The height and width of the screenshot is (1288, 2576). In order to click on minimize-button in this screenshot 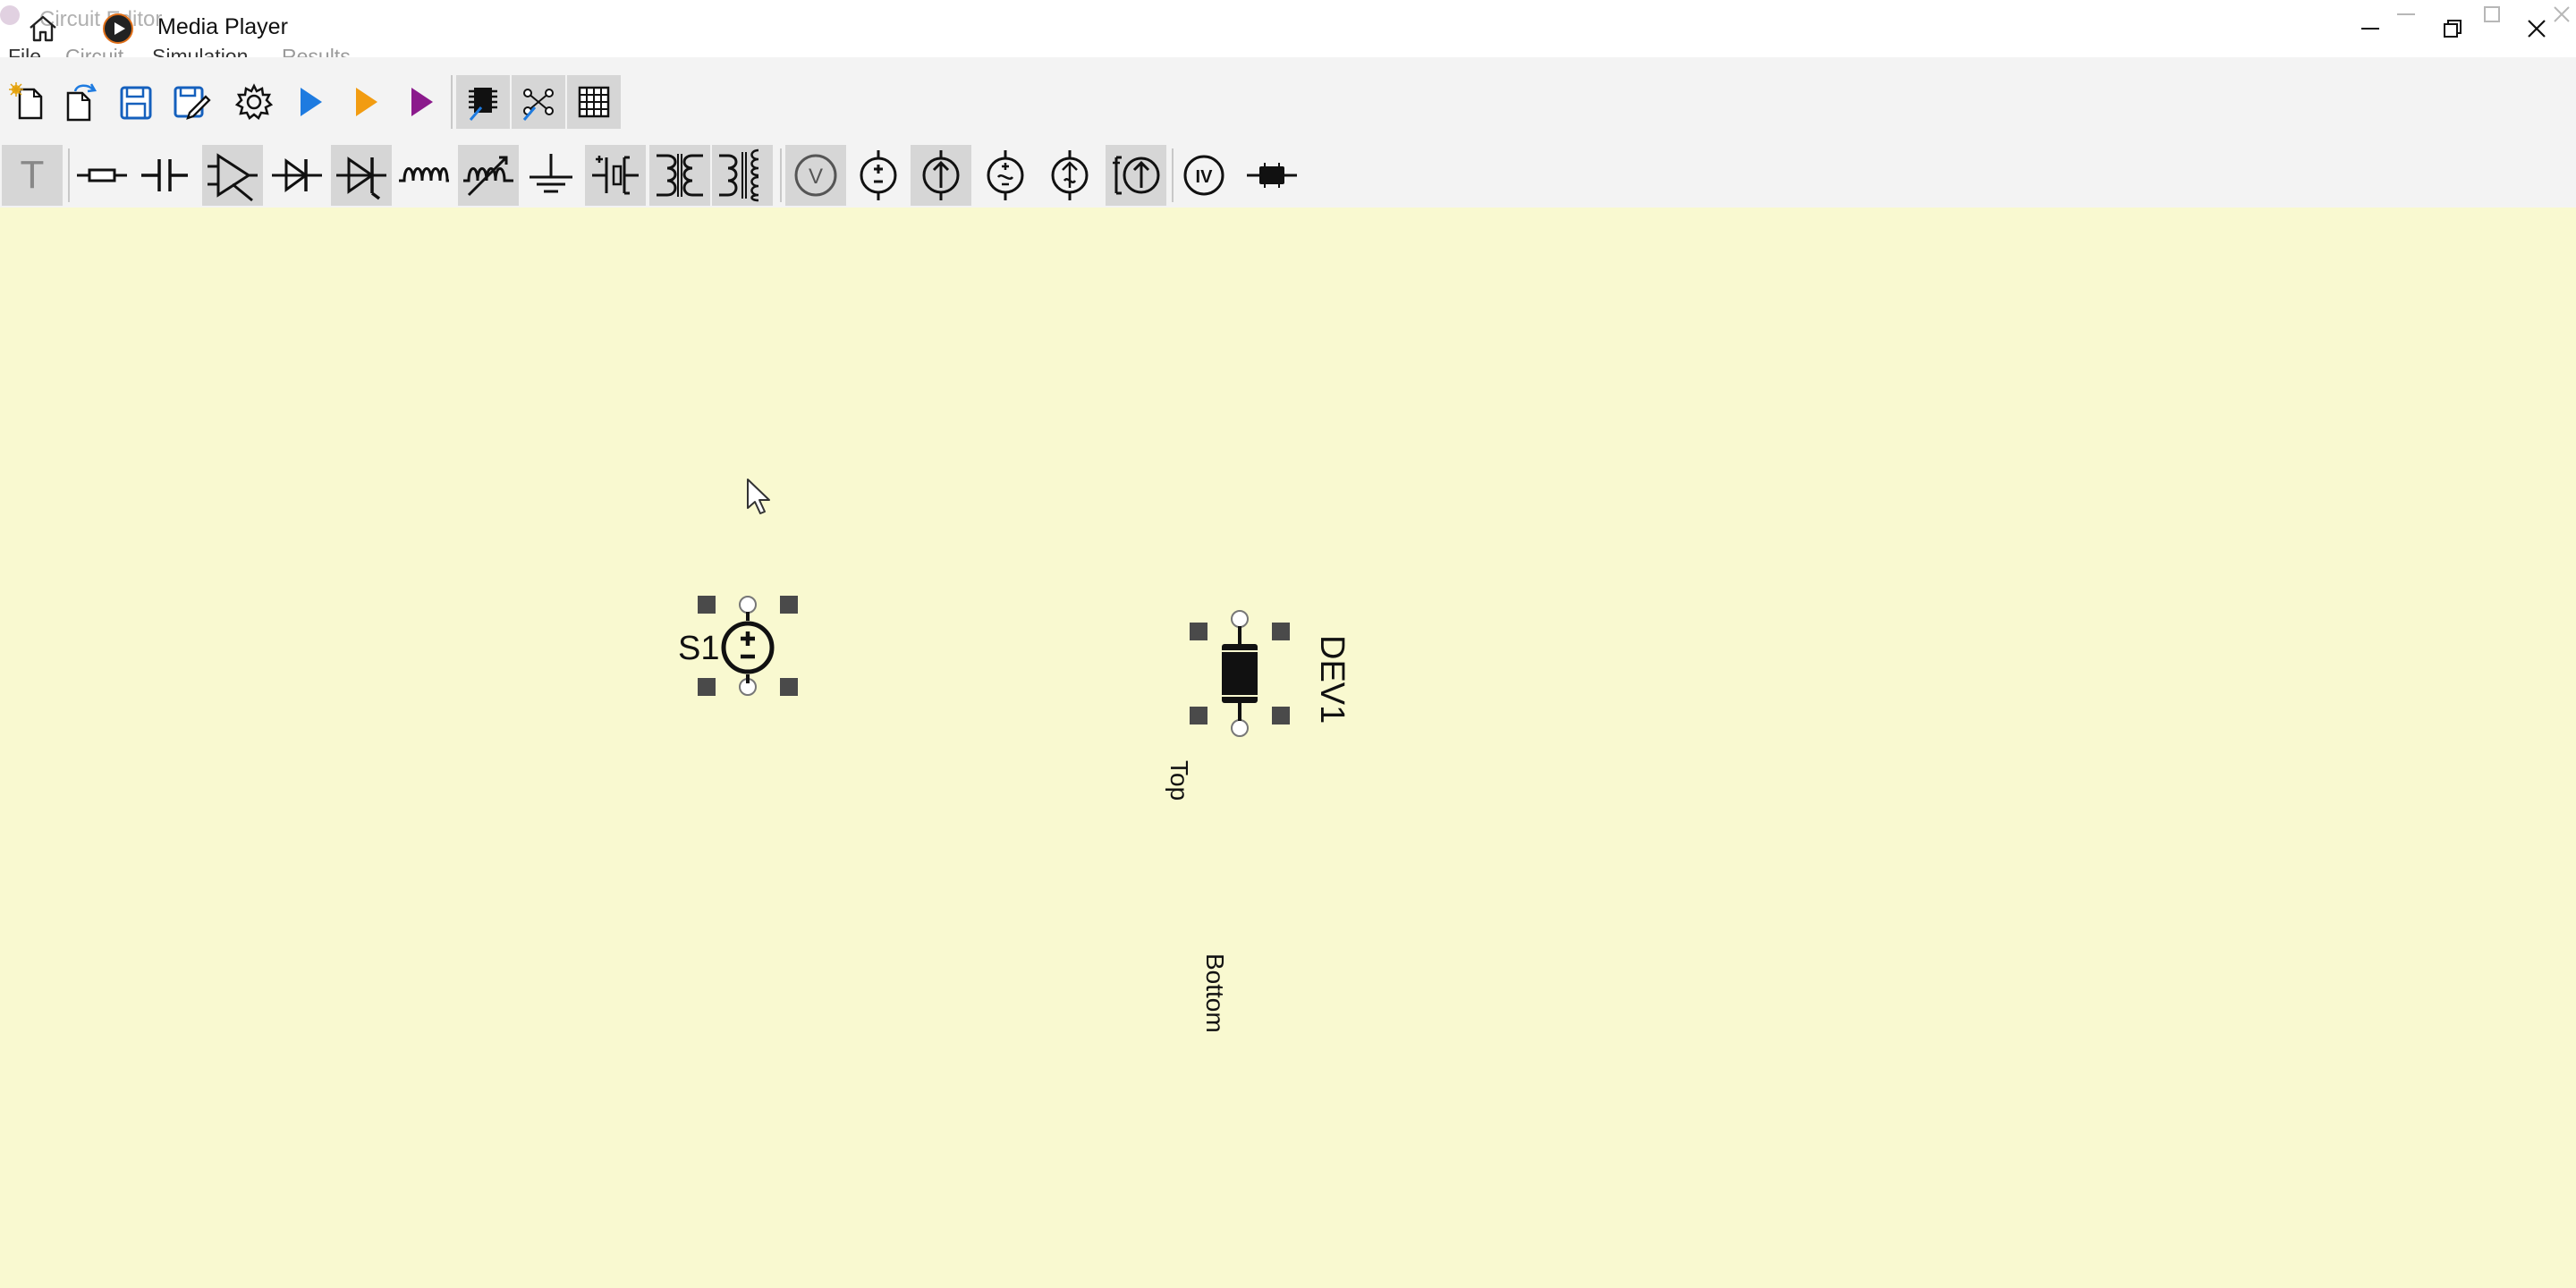, I will do `click(2370, 28)`.